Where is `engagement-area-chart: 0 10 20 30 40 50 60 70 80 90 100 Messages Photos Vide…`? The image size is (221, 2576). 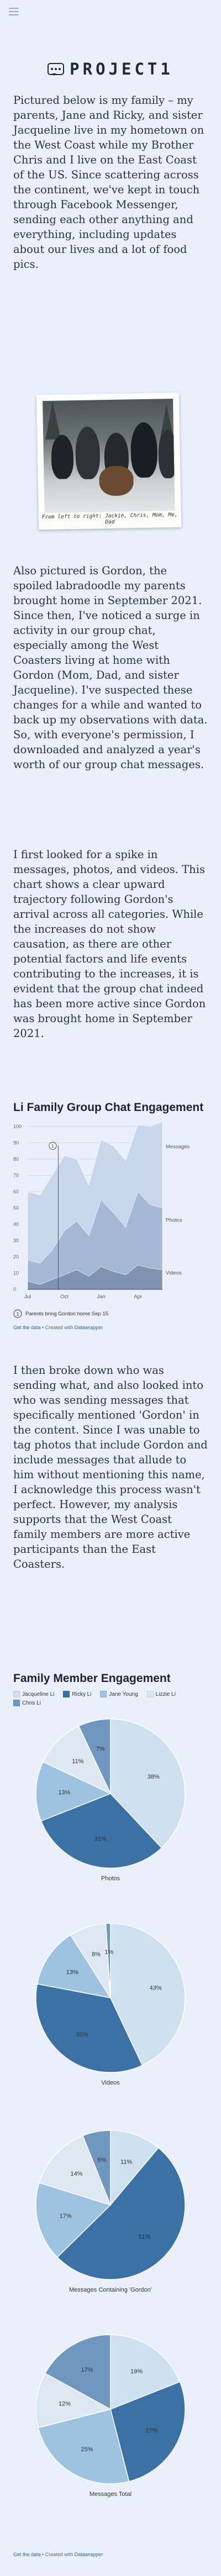 engagement-area-chart: 0 10 20 30 40 50 60 70 80 90 100 Messages Photos Vide… is located at coordinates (101, 1210).